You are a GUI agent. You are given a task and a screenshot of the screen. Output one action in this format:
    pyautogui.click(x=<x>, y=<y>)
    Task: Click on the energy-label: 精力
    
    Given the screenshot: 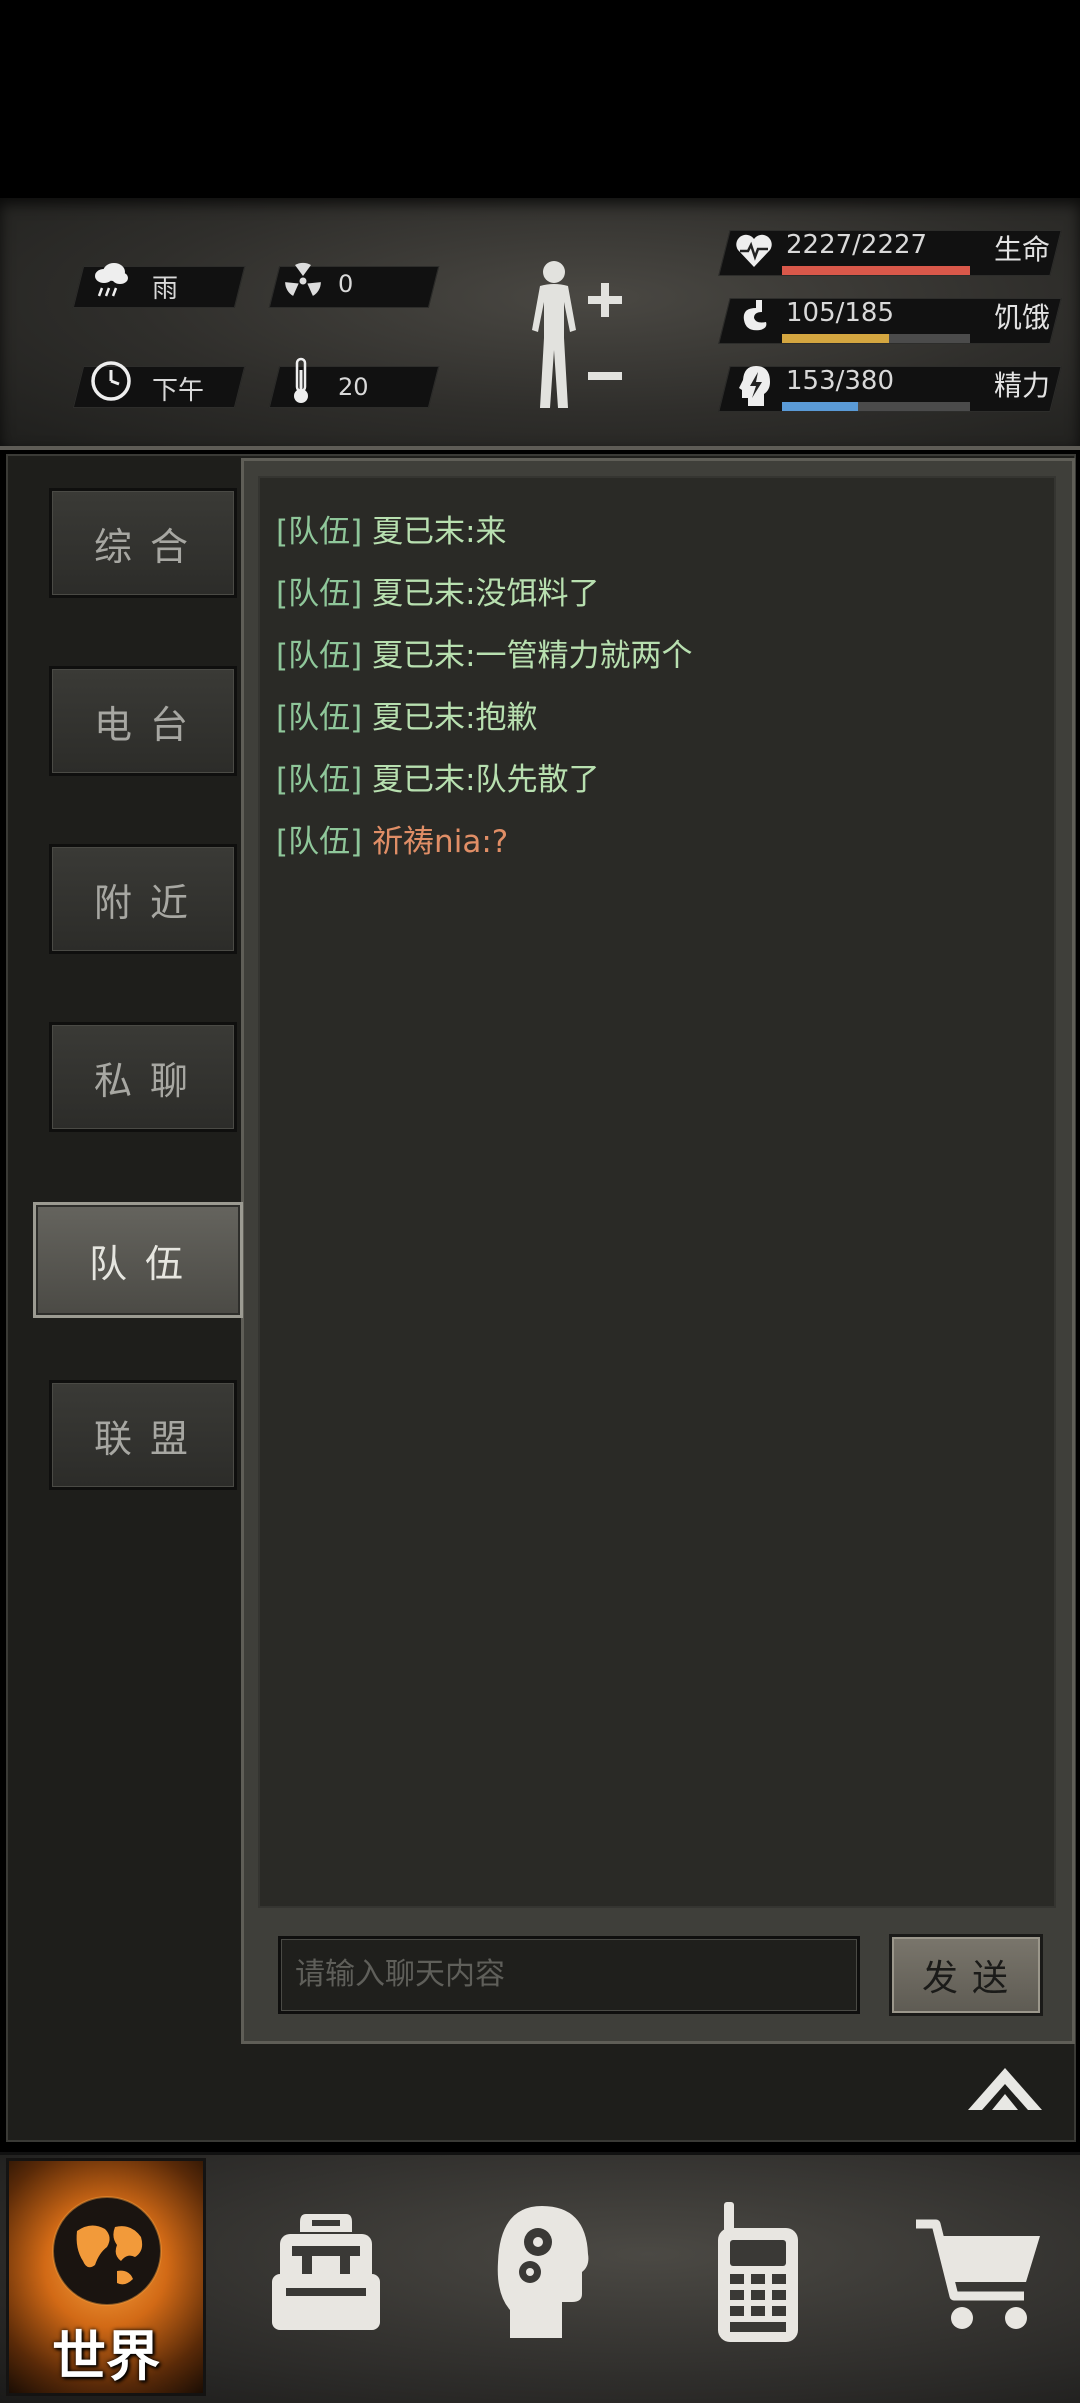 What is the action you would take?
    pyautogui.click(x=1022, y=385)
    